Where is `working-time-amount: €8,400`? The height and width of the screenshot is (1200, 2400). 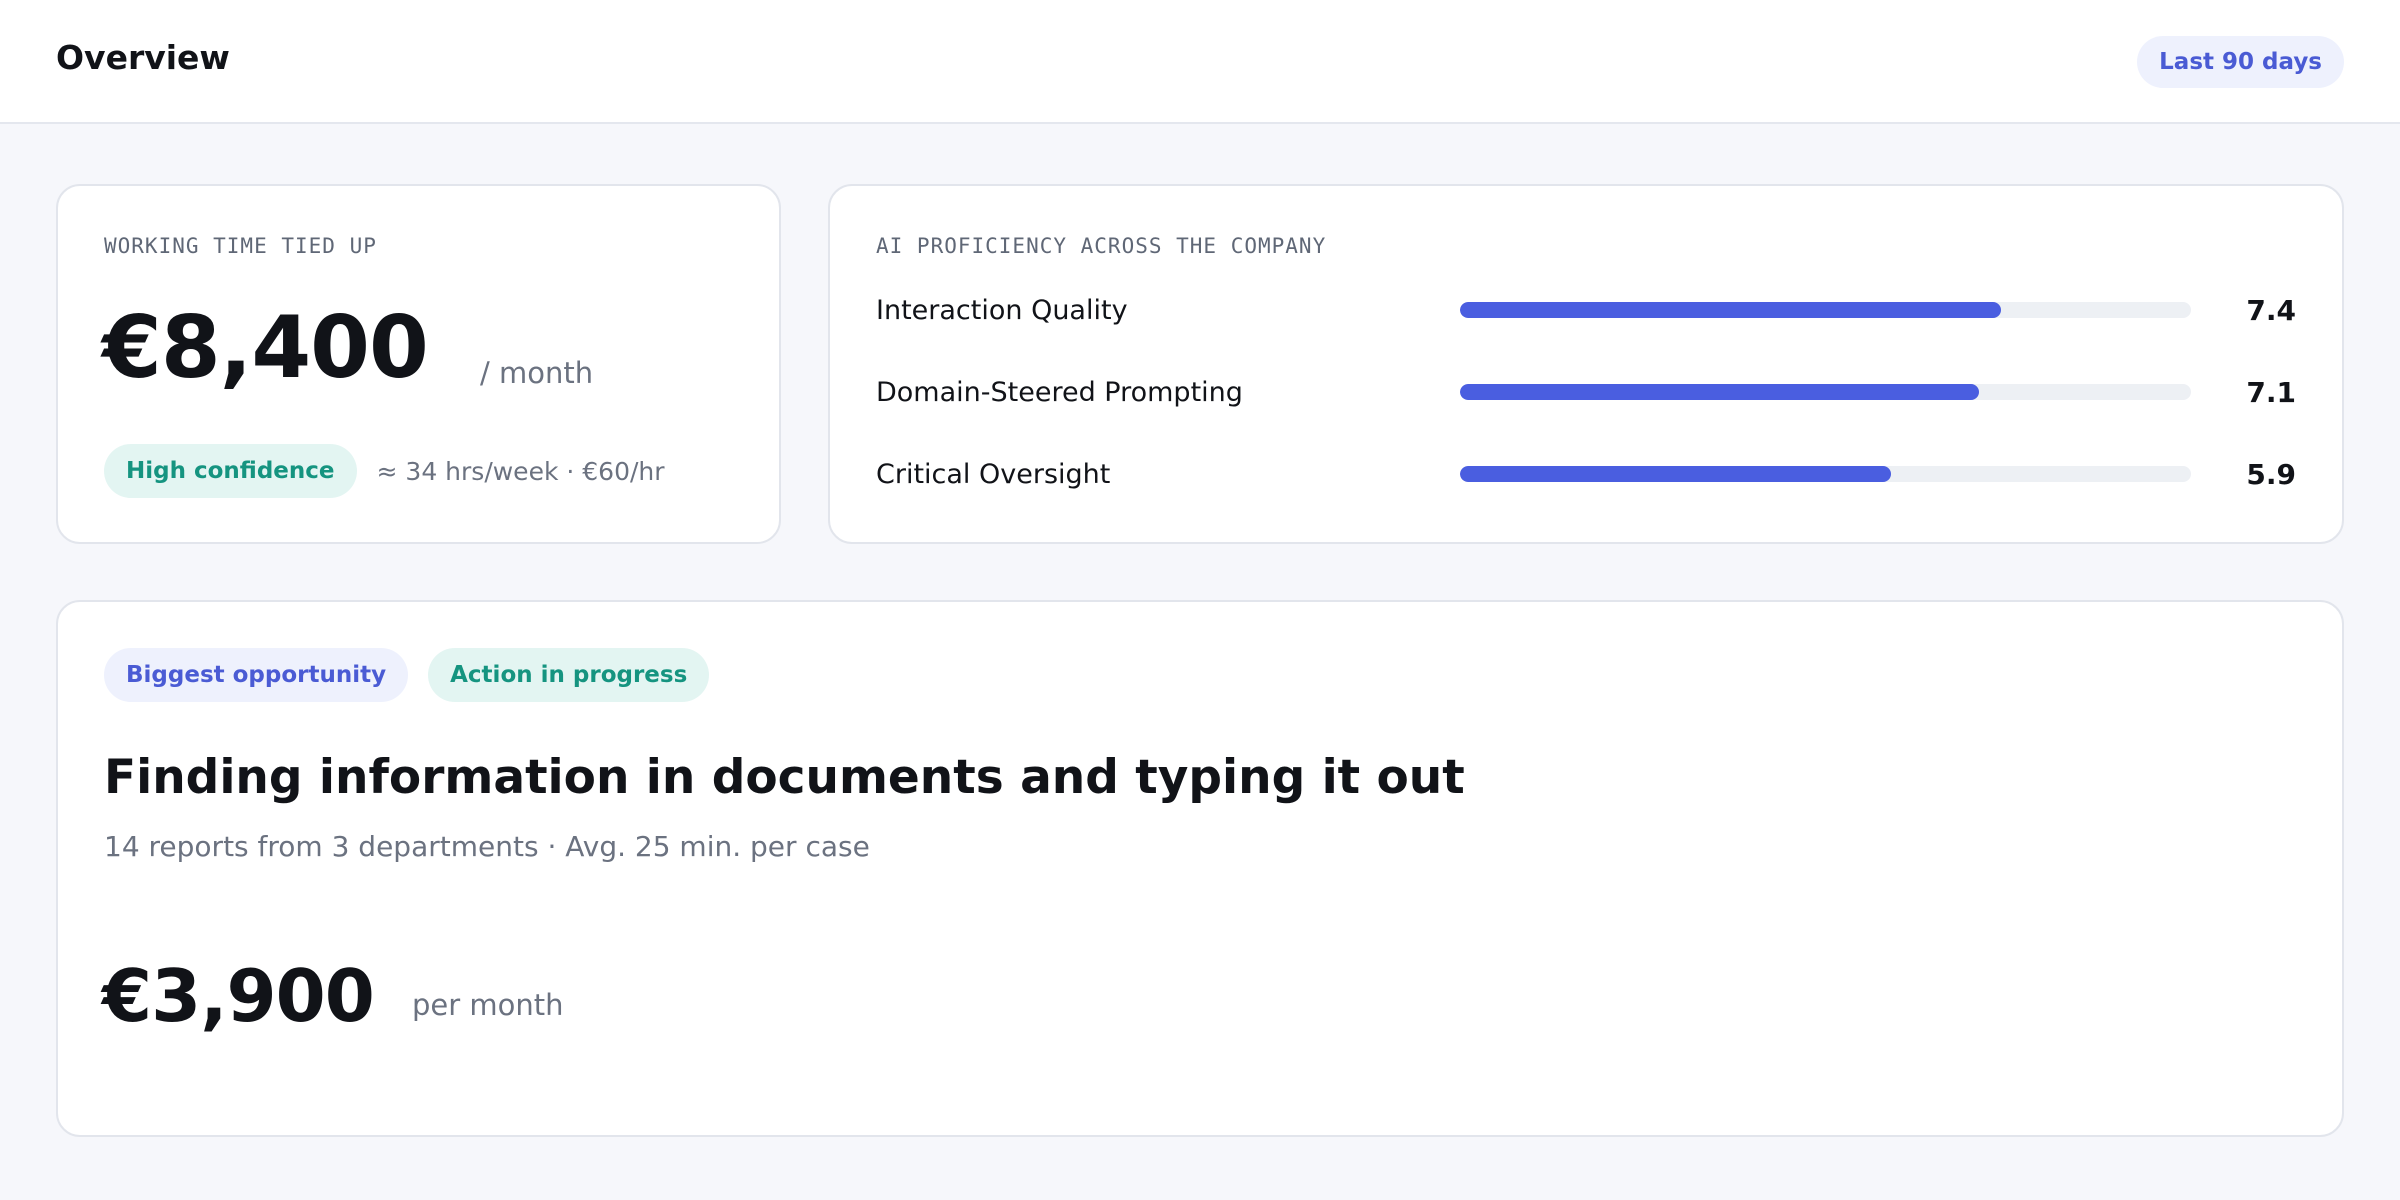 working-time-amount: €8,400 is located at coordinates (265, 348).